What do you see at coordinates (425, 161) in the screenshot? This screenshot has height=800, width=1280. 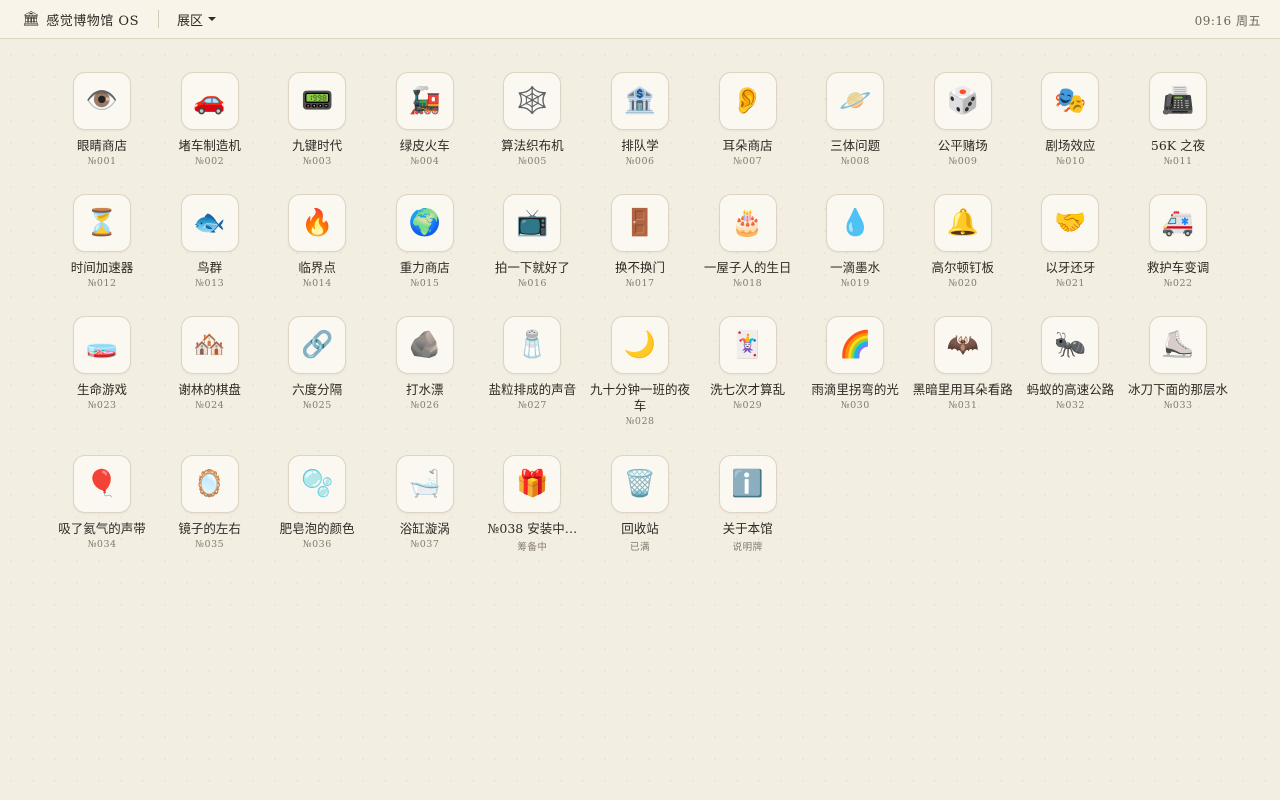 I see `app-number: №004` at bounding box center [425, 161].